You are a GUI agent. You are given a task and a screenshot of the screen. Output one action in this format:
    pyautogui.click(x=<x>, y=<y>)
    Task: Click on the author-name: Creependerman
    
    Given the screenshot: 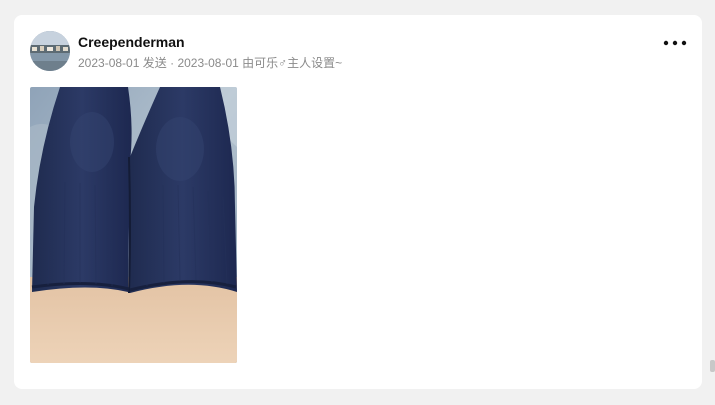 What is the action you would take?
    pyautogui.click(x=131, y=42)
    